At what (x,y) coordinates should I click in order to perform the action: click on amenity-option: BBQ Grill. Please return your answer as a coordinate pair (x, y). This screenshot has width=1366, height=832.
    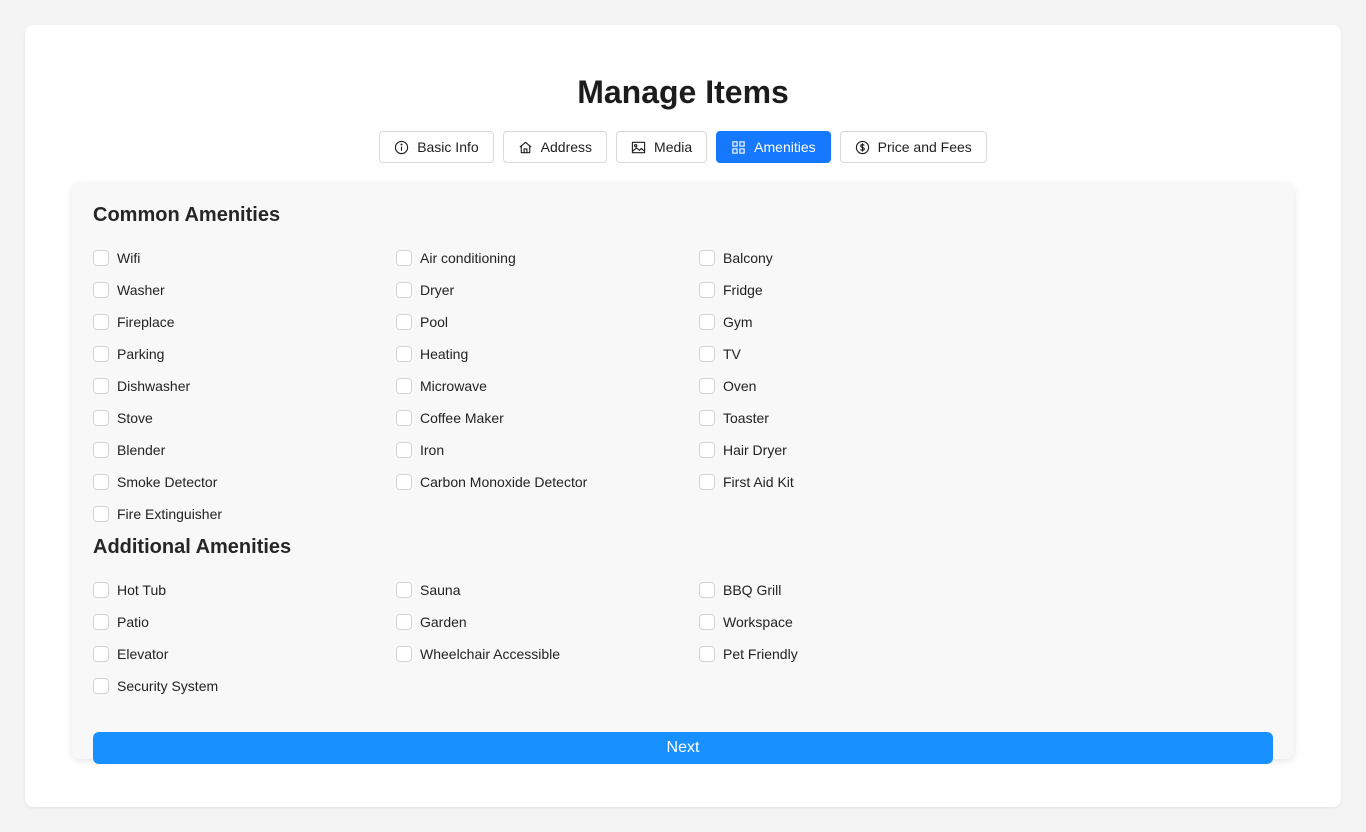
    Looking at the image, I should click on (850, 590).